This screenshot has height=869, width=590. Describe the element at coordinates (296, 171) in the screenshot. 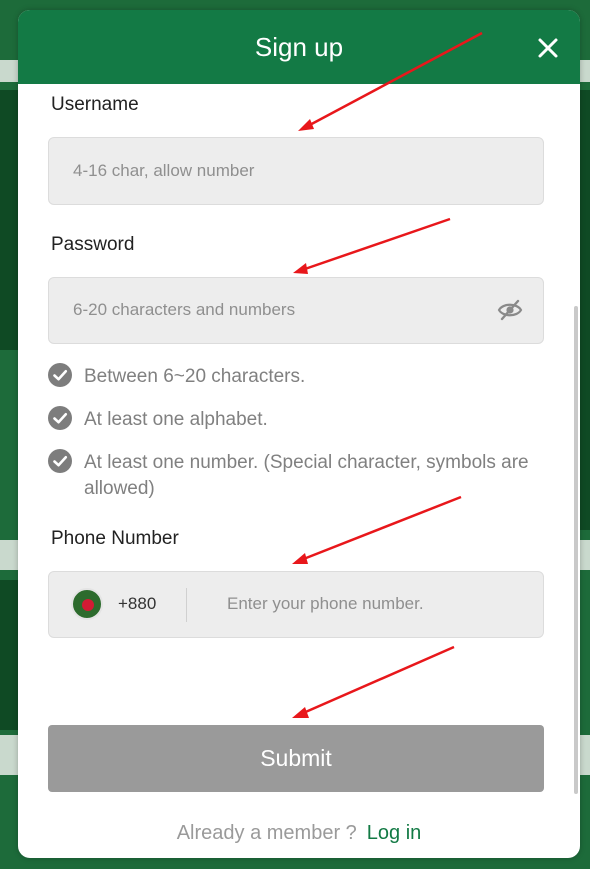

I see `username-input: 4-16 char, allow number` at that location.